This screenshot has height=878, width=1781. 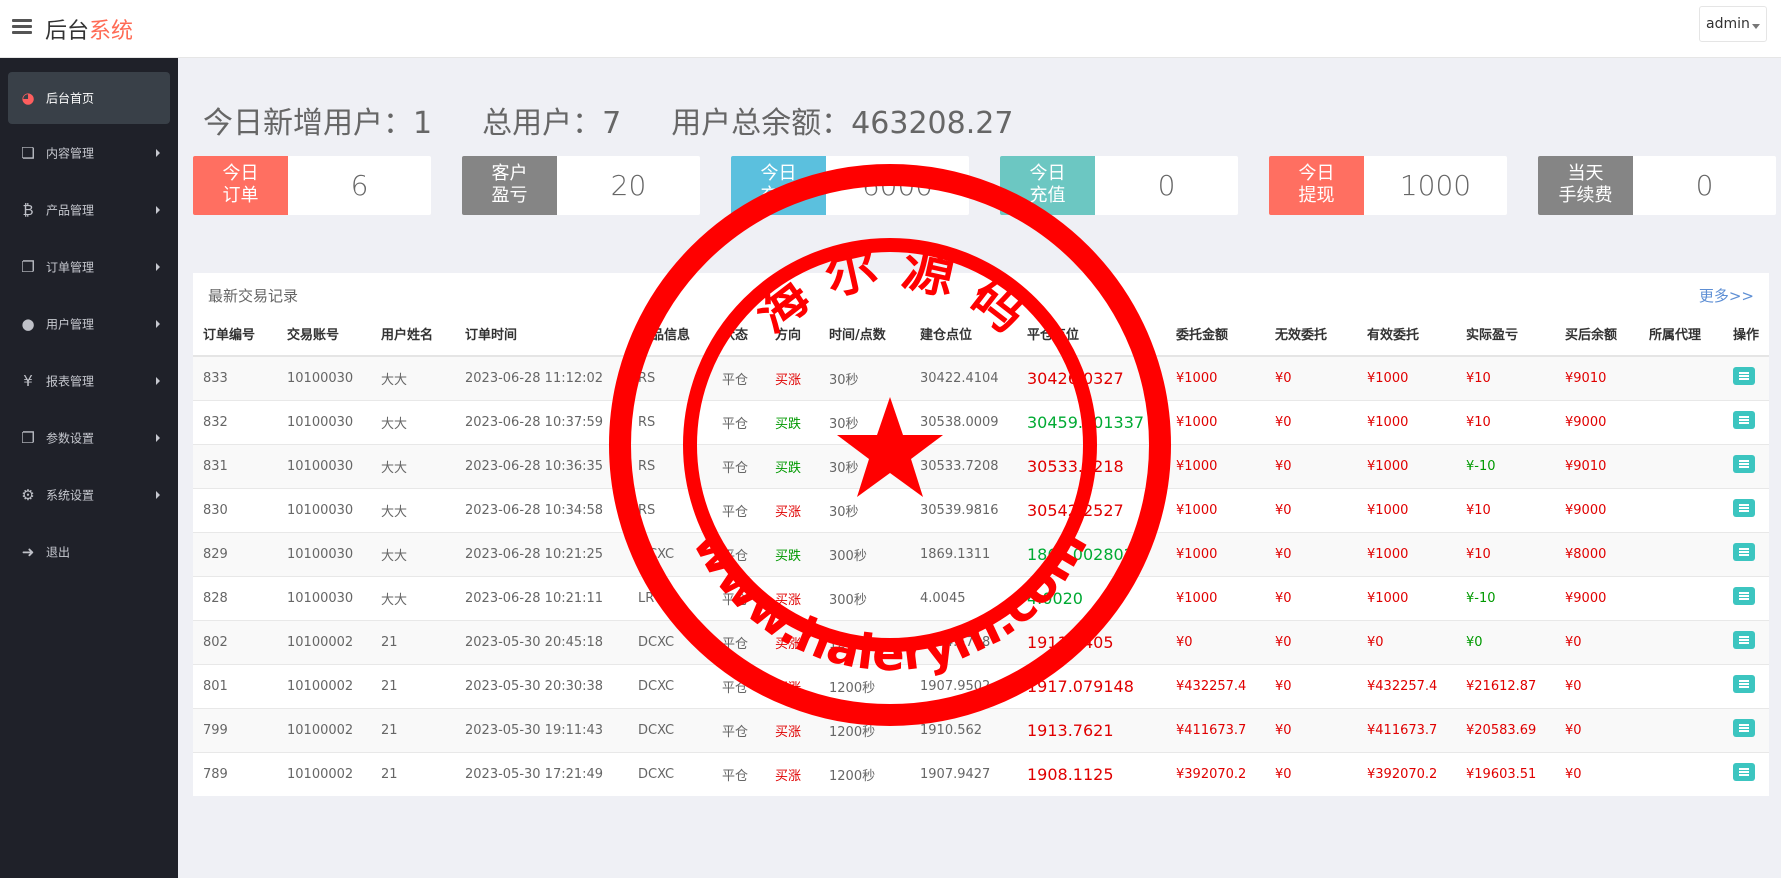 I want to click on column-header: 买后余额, so click(x=1597, y=334).